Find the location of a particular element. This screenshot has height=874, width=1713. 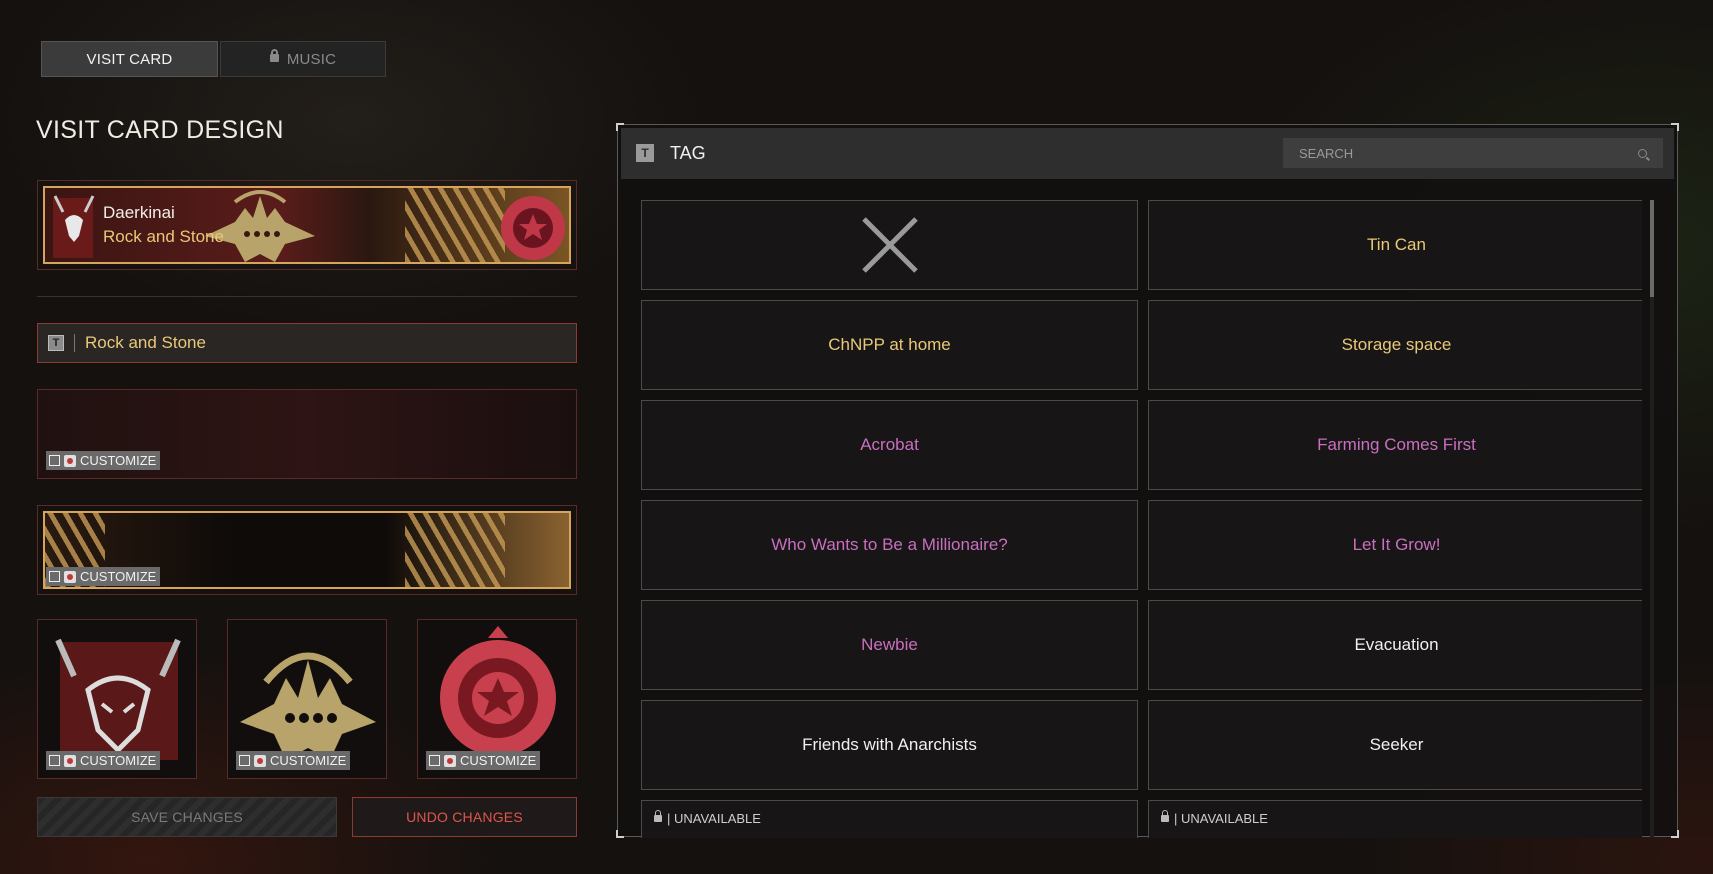

scrollbar-thumb is located at coordinates (1652, 248).